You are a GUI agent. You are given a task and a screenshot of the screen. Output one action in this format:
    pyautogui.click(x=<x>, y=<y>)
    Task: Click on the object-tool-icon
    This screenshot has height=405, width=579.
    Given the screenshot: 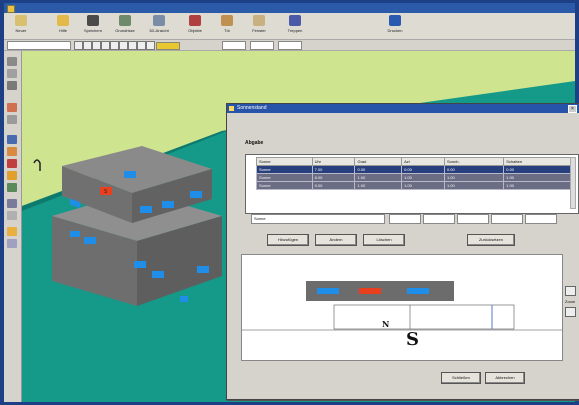 What is the action you would take?
    pyautogui.click(x=12, y=187)
    